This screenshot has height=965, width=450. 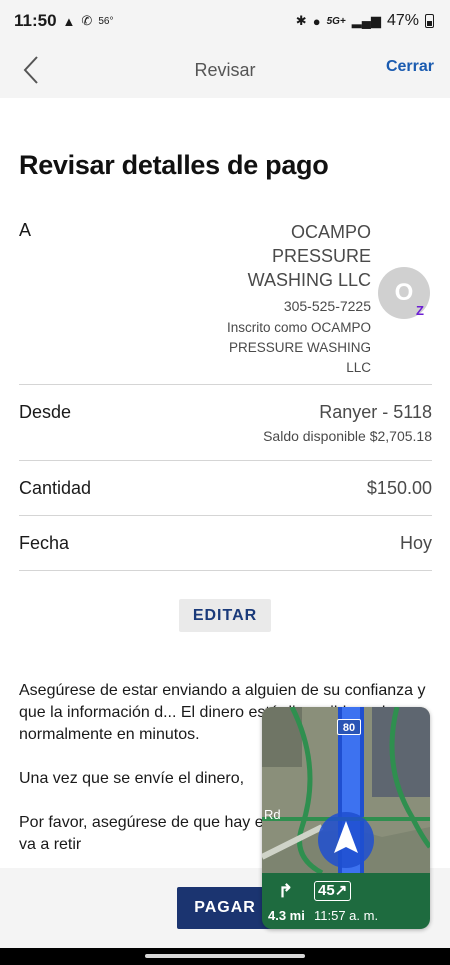 What do you see at coordinates (55, 488) in the screenshot?
I see `amount-label: Cantidad` at bounding box center [55, 488].